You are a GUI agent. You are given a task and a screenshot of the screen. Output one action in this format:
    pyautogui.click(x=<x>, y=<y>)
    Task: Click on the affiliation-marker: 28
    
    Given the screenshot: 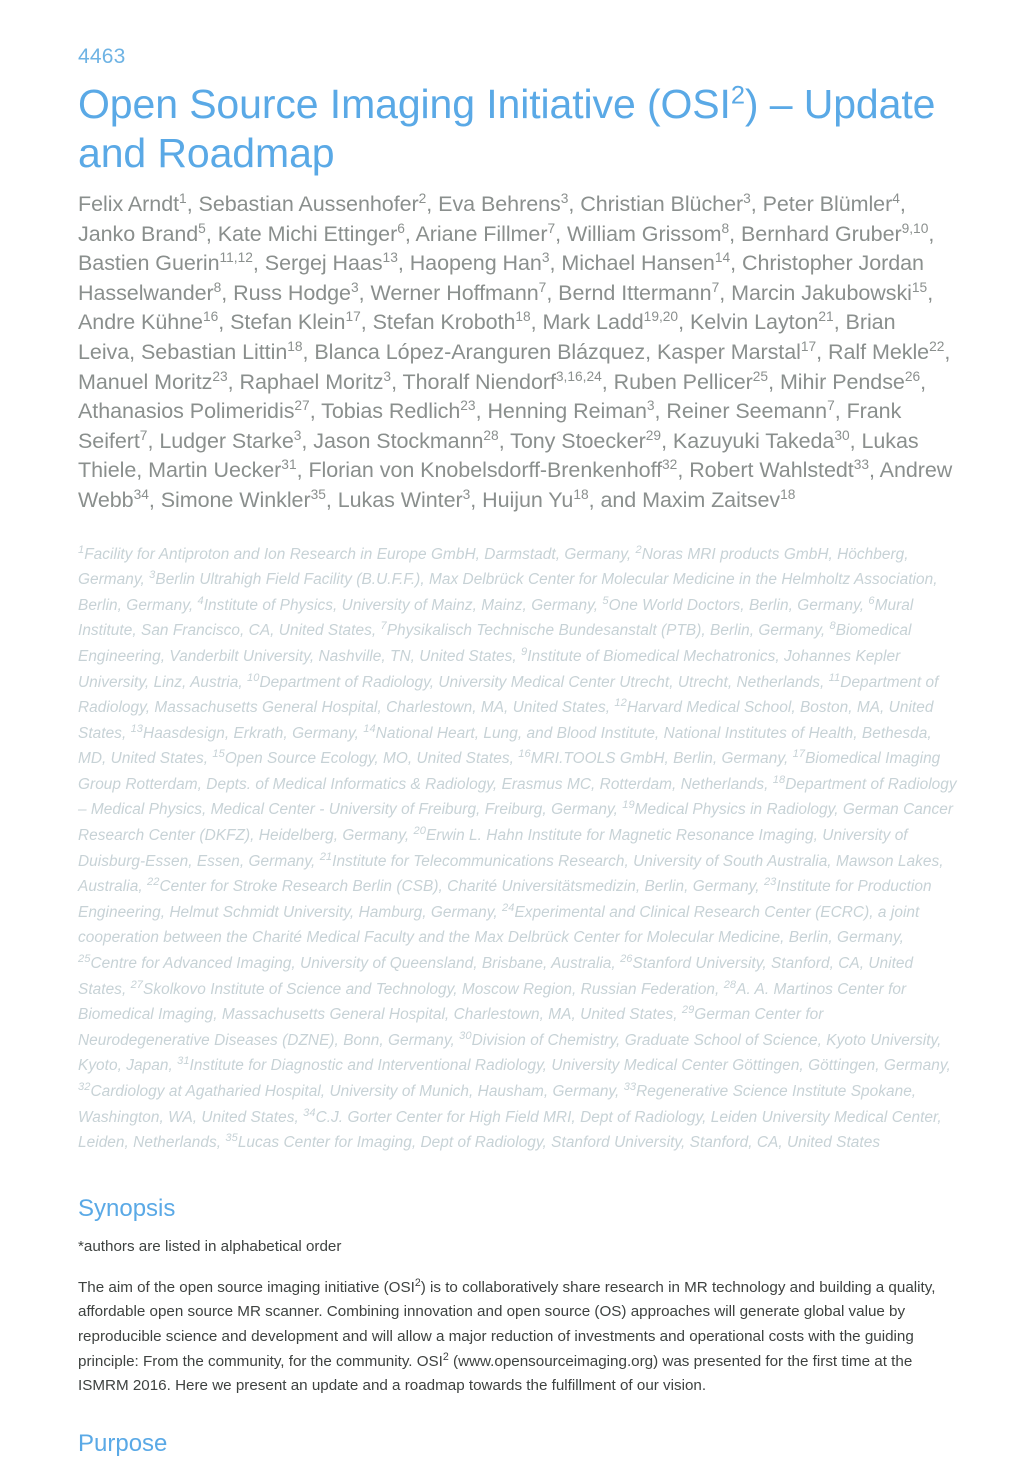 What is the action you would take?
    pyautogui.click(x=730, y=984)
    